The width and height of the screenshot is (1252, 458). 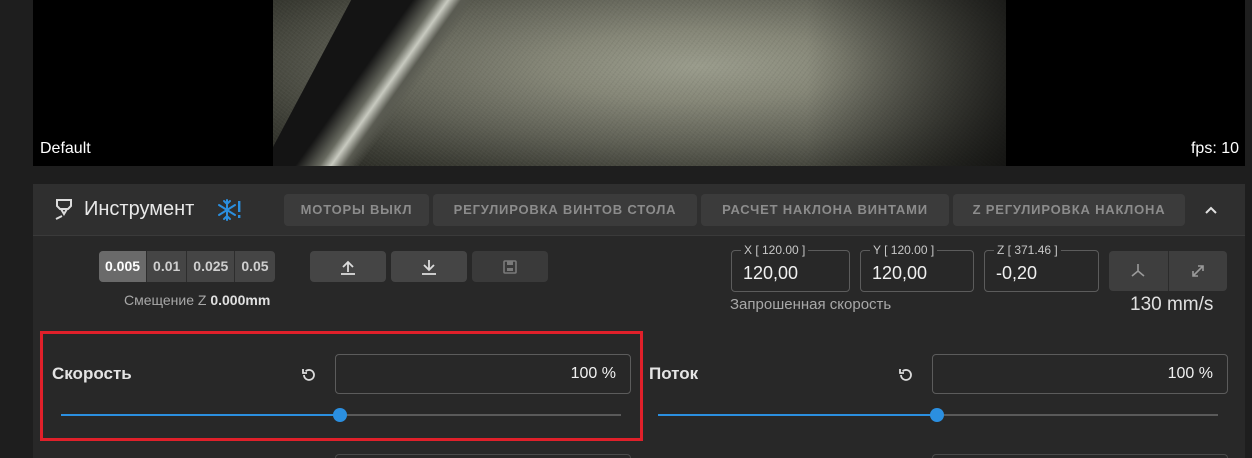 What do you see at coordinates (1172, 304) in the screenshot?
I see `requested-speed-value: 130 mm/s` at bounding box center [1172, 304].